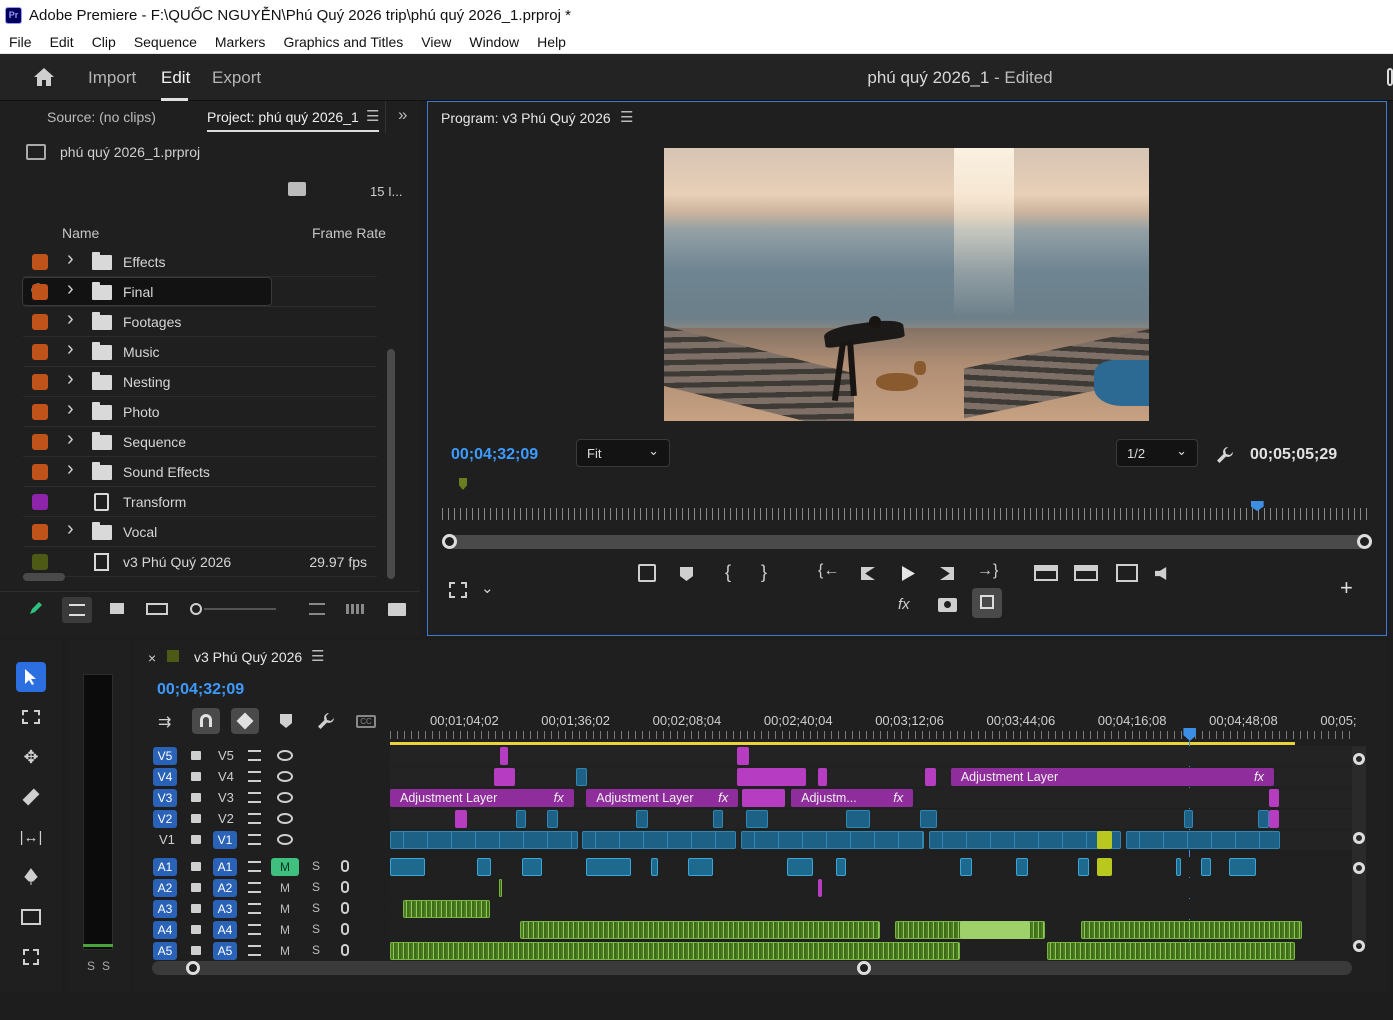  Describe the element at coordinates (175, 78) in the screenshot. I see `edit-tab: Edit` at that location.